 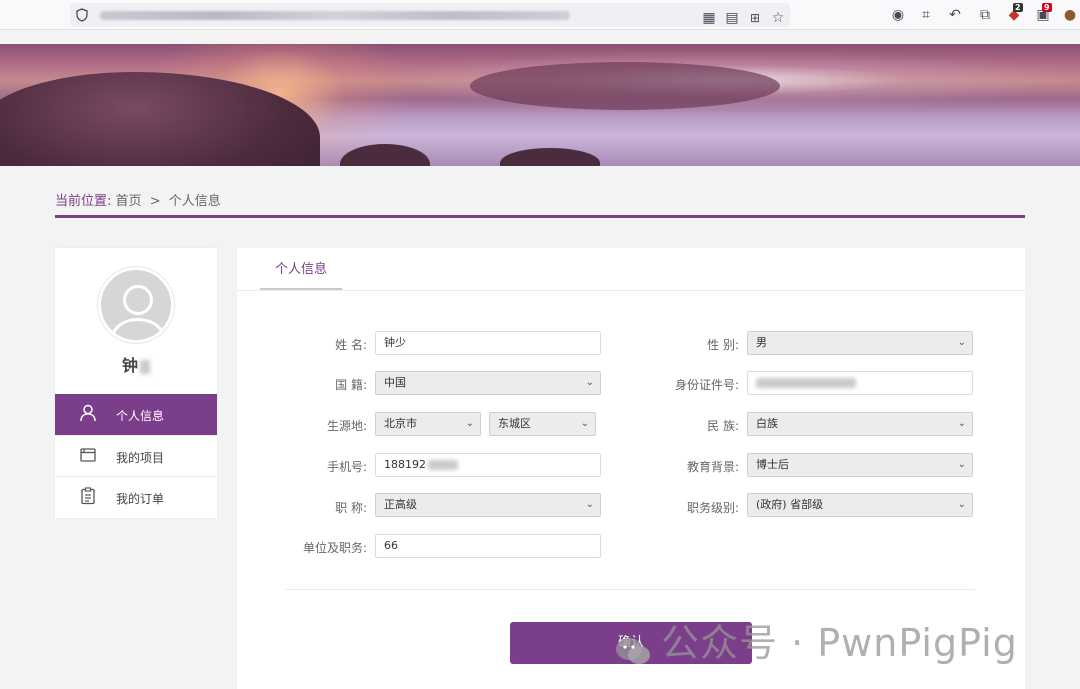 I want to click on education-value: 博士后, so click(x=772, y=464).